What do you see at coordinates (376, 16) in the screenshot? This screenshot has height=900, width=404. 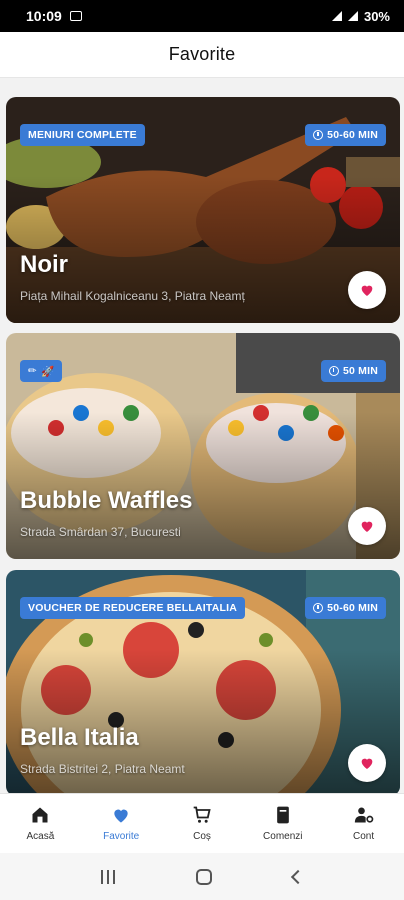 I see `battery-level: 30%` at bounding box center [376, 16].